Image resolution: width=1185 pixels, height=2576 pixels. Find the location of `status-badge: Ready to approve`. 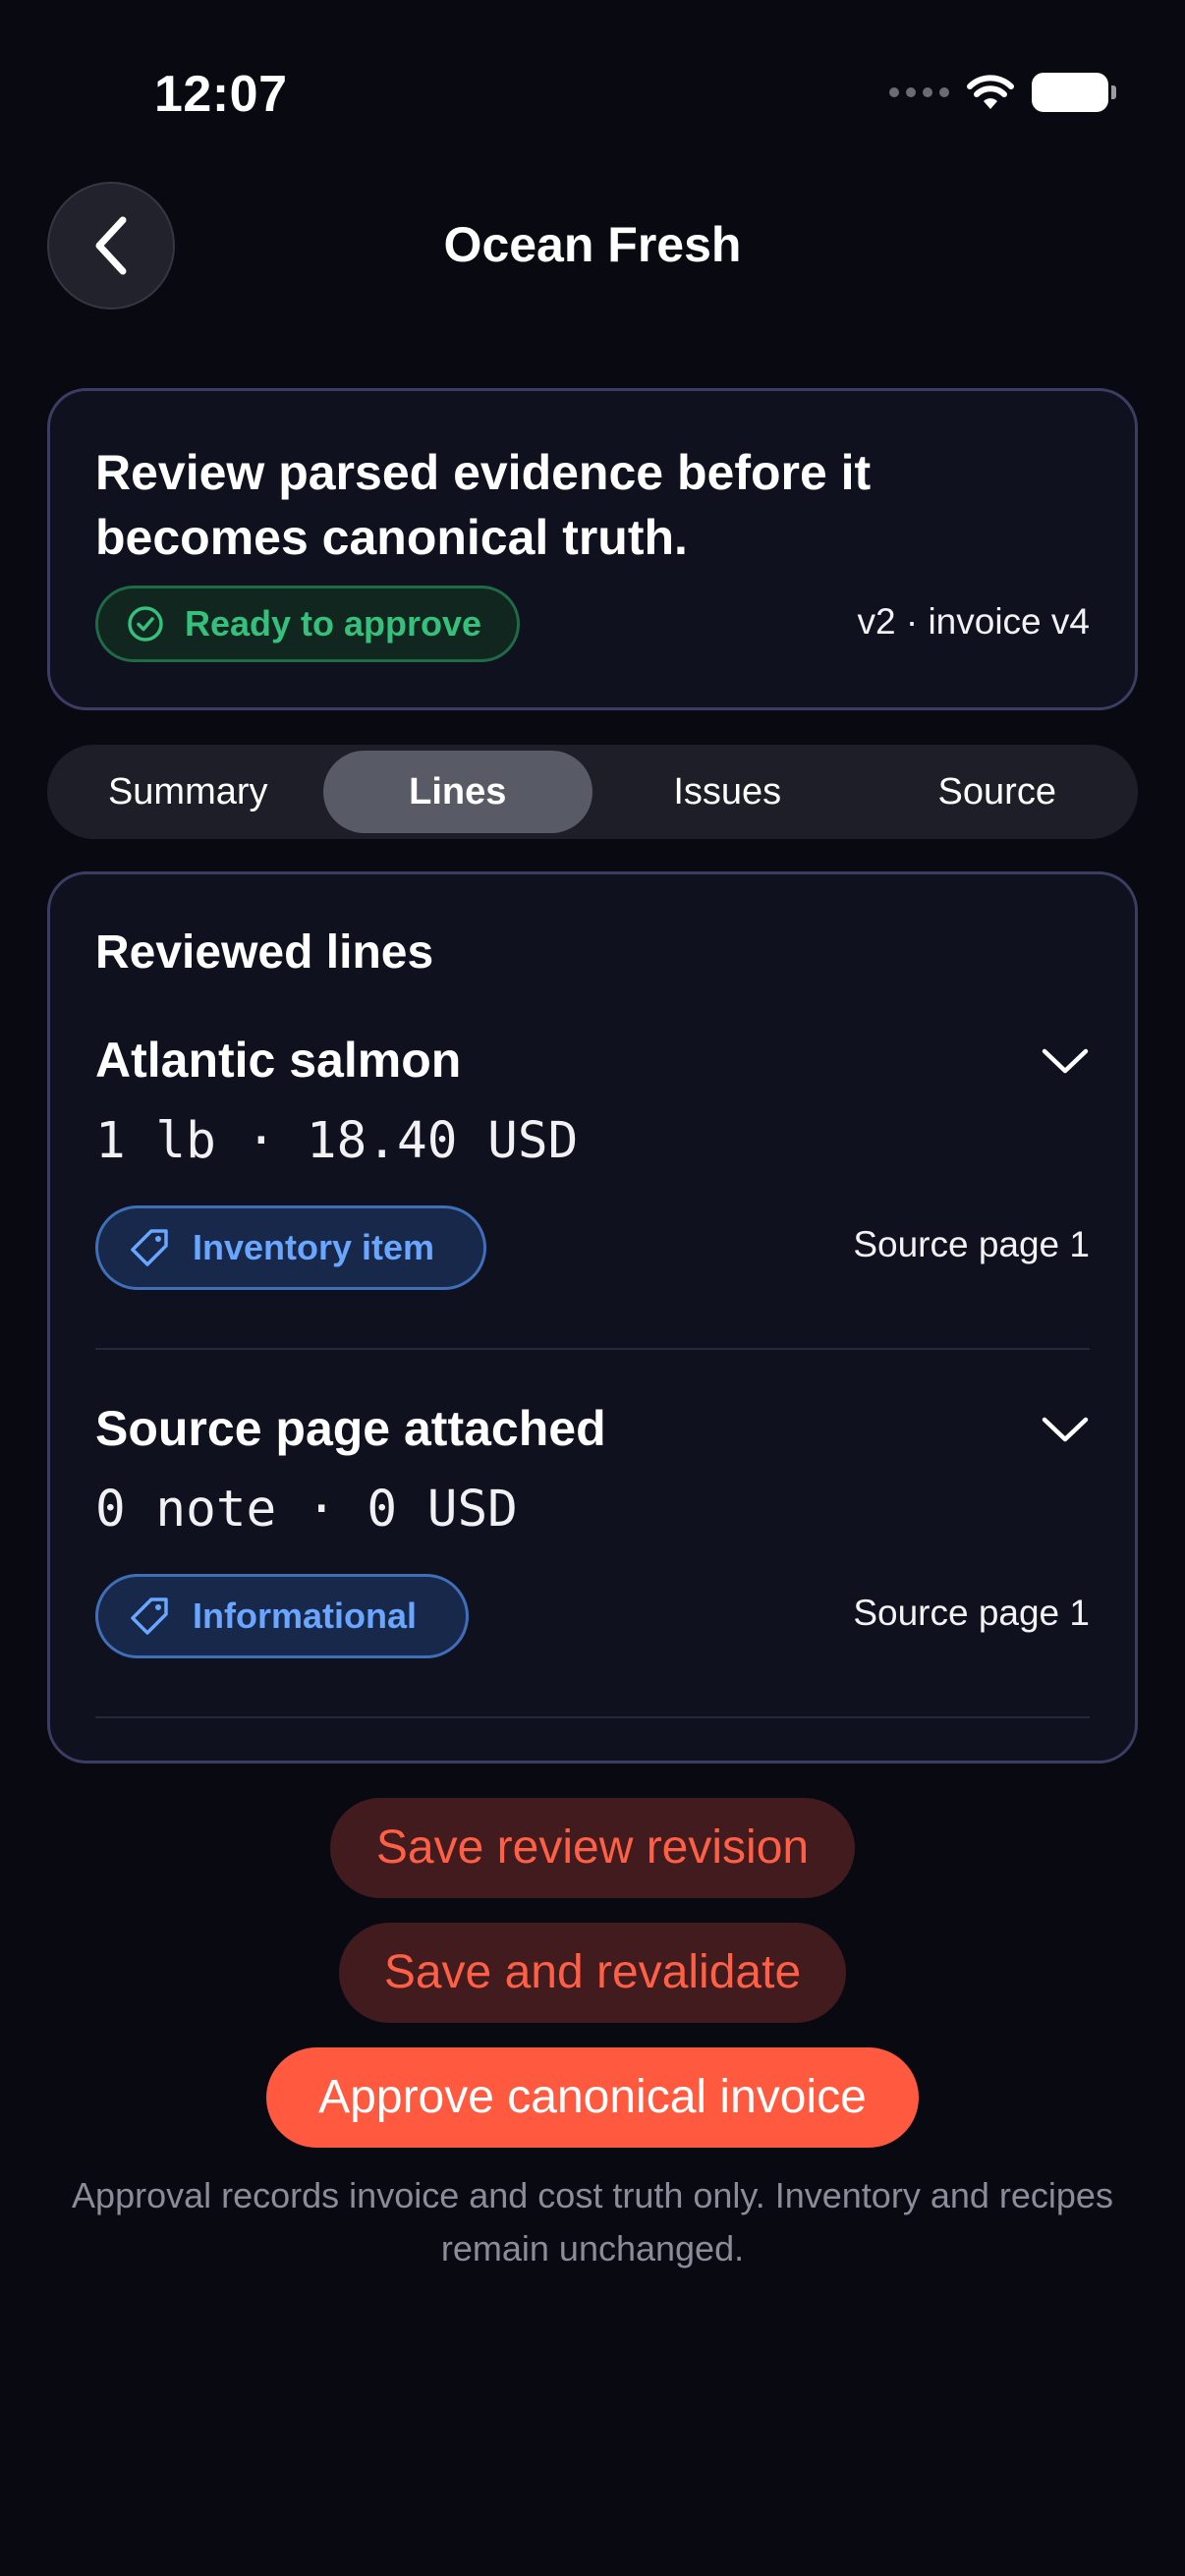

status-badge: Ready to approve is located at coordinates (308, 624).